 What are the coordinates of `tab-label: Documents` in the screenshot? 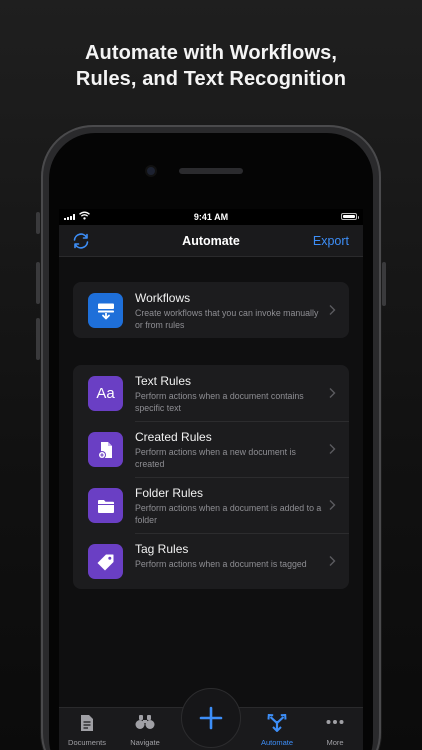 It's located at (87, 742).